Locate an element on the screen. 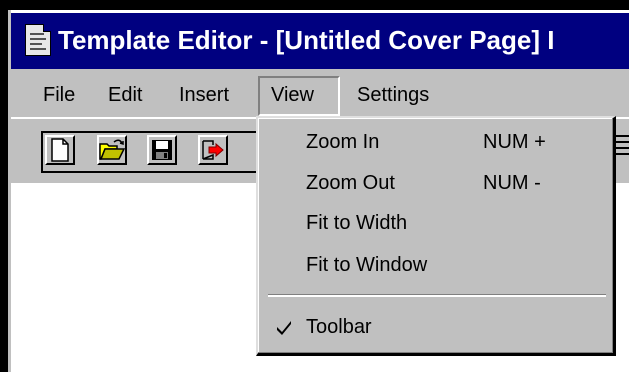 The width and height of the screenshot is (629, 372). menu-edit: Edit is located at coordinates (125, 96).